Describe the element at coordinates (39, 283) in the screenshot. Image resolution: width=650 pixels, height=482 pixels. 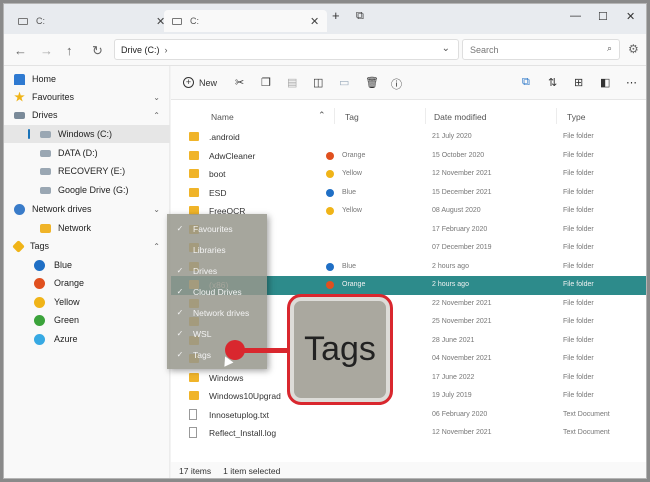
I see `tag-color-dot` at that location.